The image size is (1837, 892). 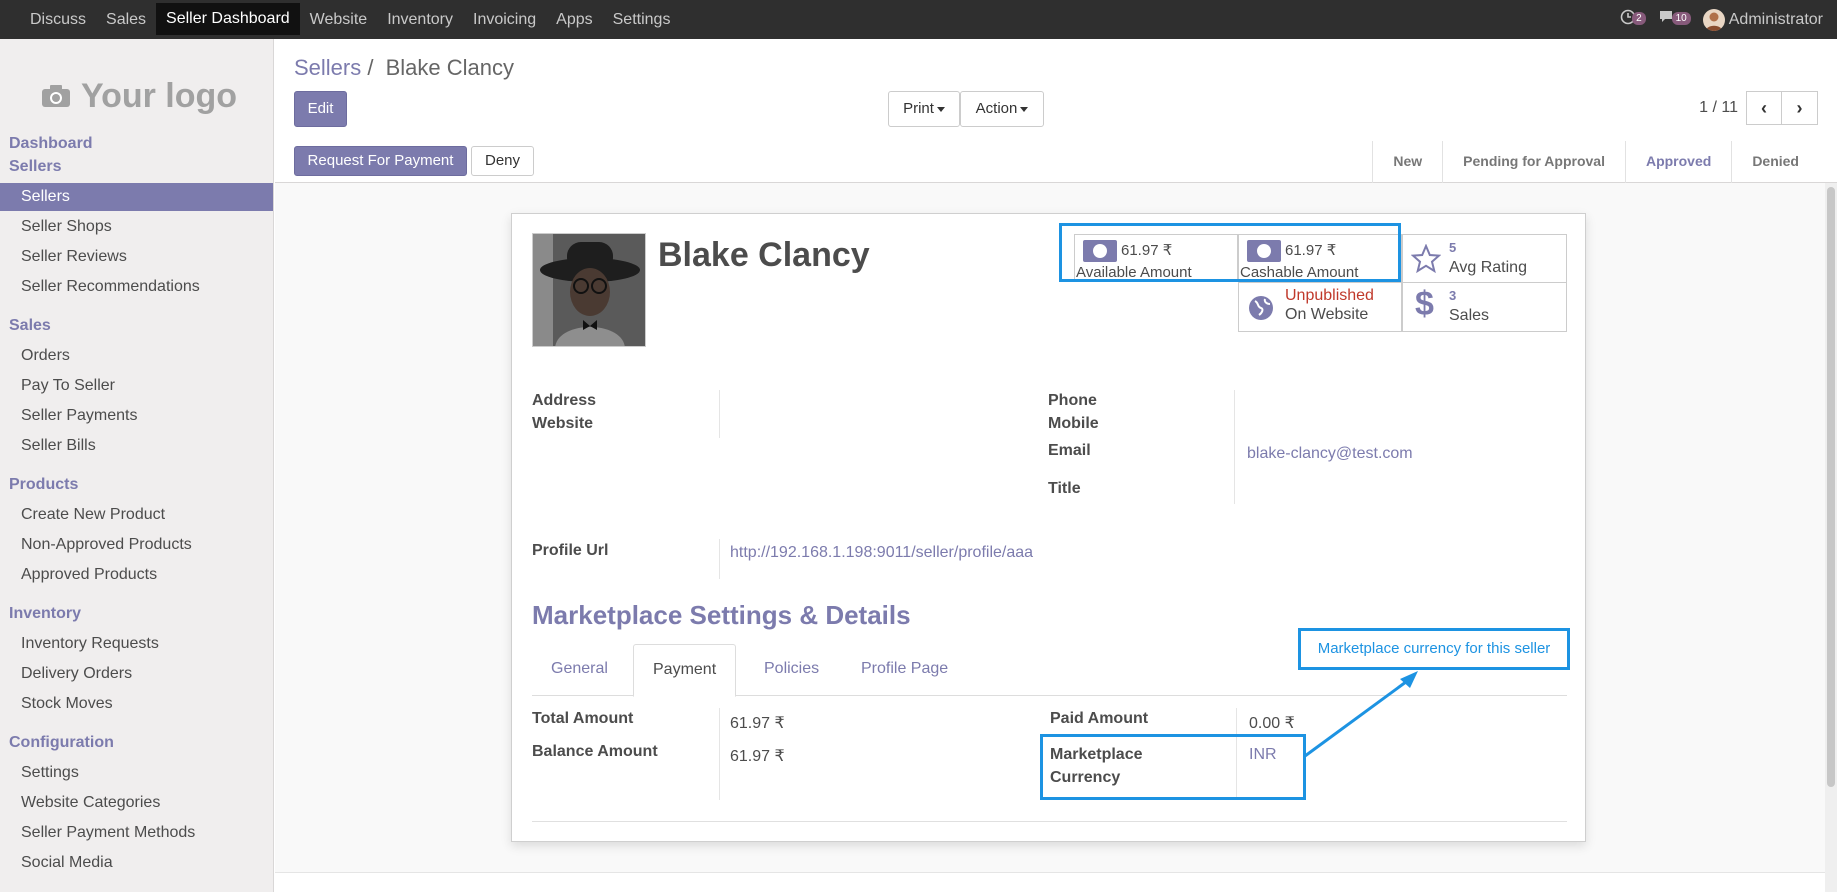 I want to click on request-for-payment-button: Request For Payment, so click(x=380, y=161).